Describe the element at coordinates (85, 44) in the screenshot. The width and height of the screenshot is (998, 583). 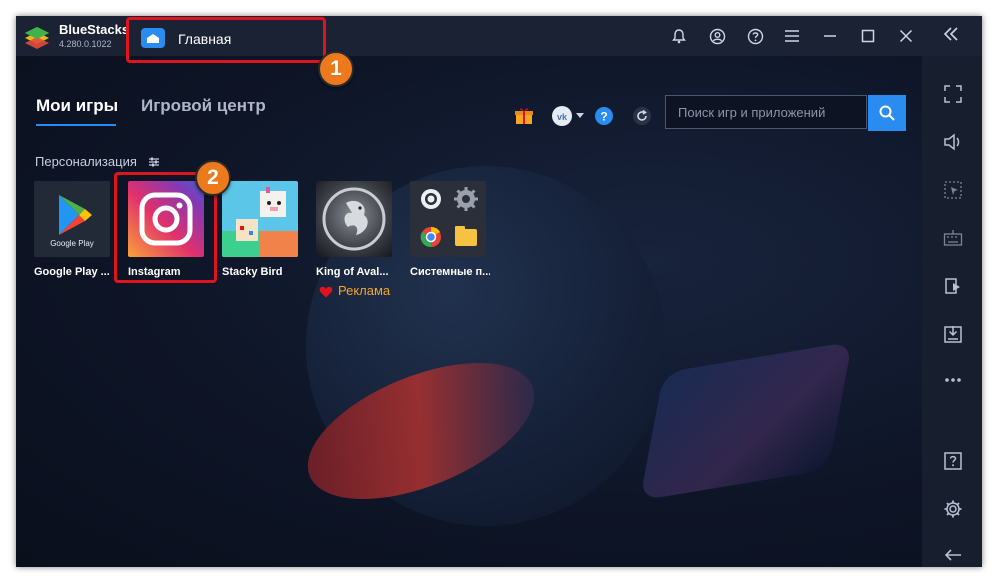
I see `version-text: 4.280.0.1022` at that location.